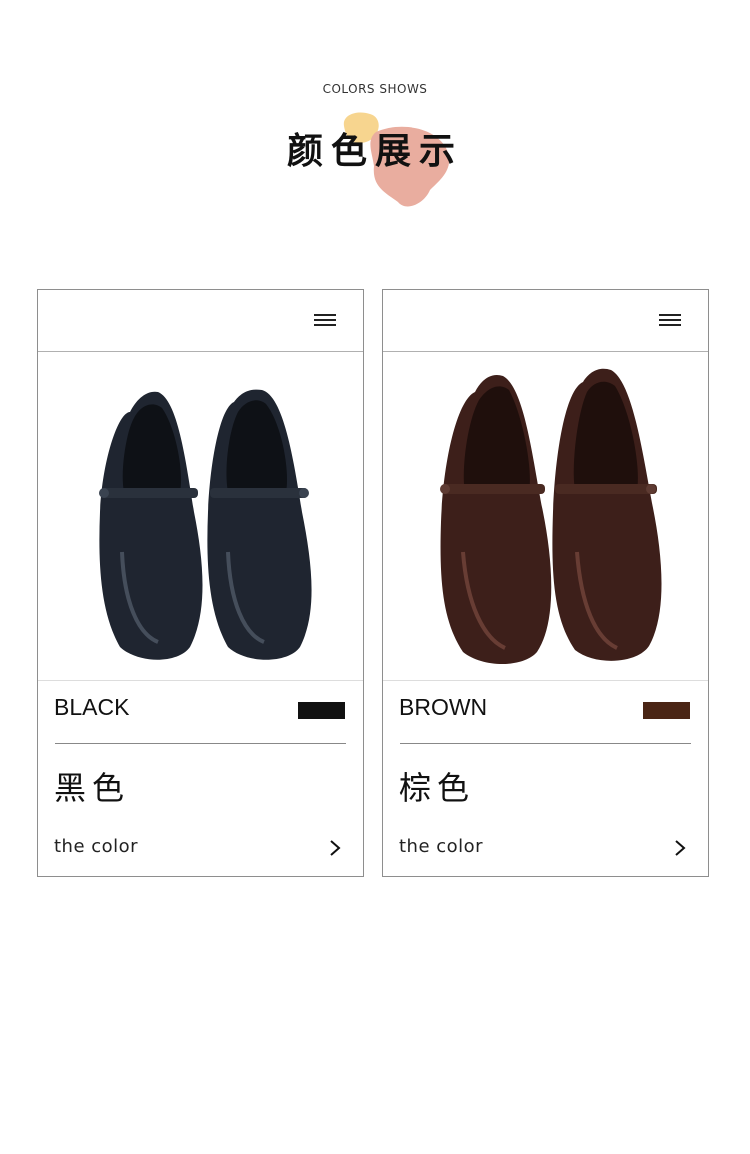 This screenshot has height=1154, width=750. Describe the element at coordinates (374, 151) in the screenshot. I see `section-title: 颜色展示` at that location.